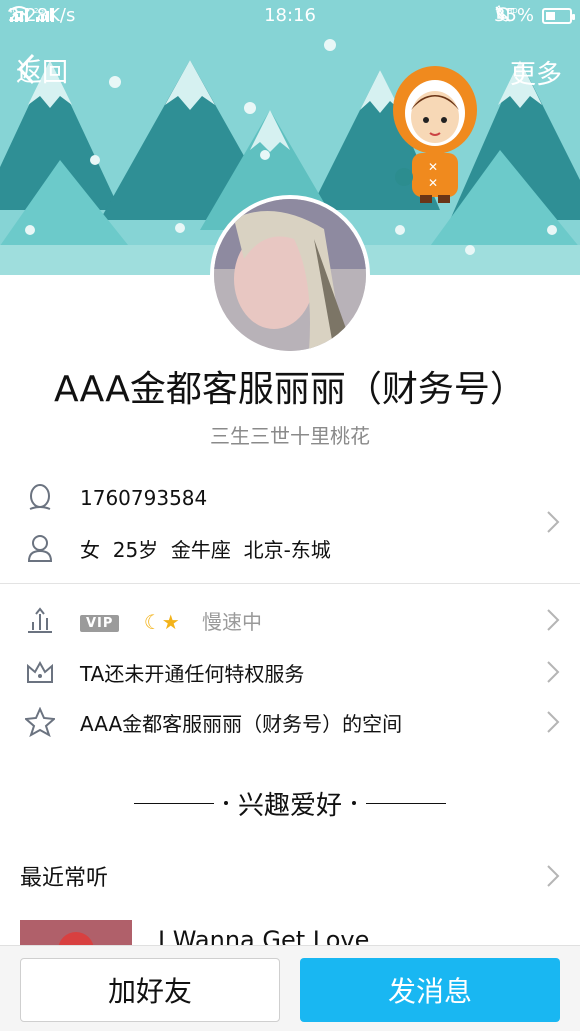 The image size is (580, 1031). Describe the element at coordinates (40, 672) in the screenshot. I see `crown-icon` at that location.